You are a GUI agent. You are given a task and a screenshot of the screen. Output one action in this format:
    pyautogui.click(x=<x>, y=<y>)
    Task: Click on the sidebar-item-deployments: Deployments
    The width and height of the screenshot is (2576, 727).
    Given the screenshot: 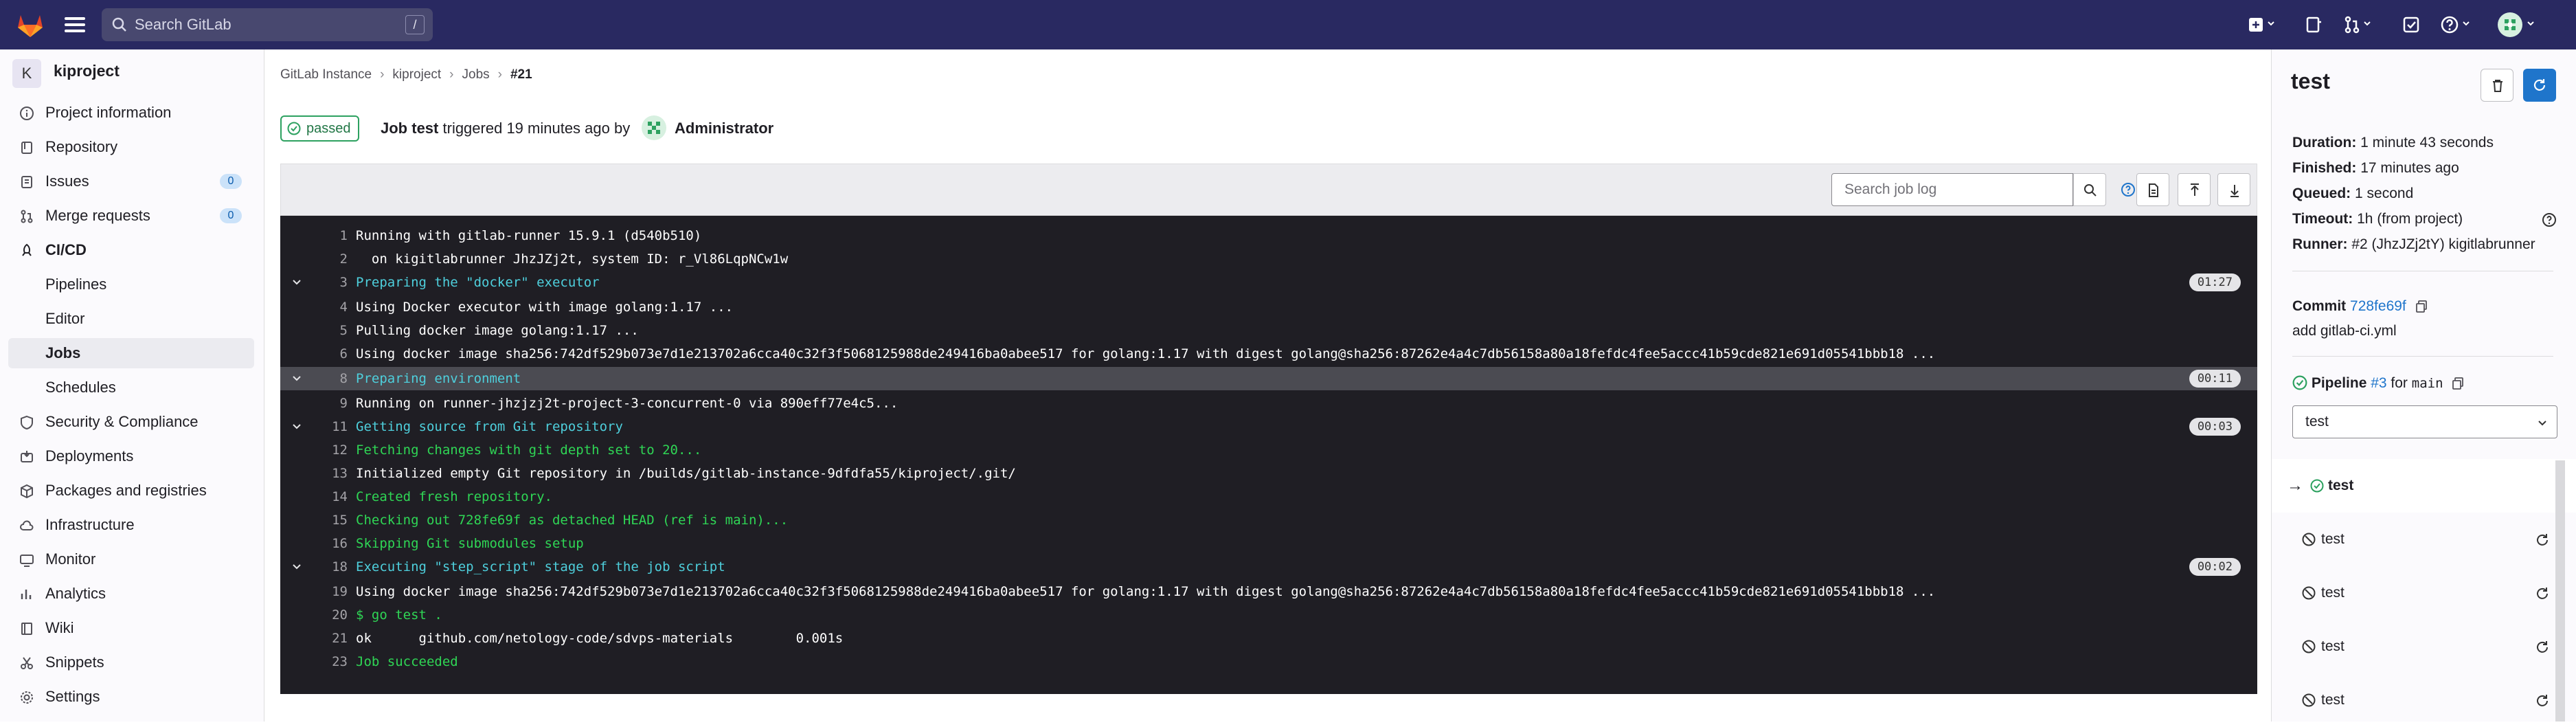 What is the action you would take?
    pyautogui.click(x=131, y=456)
    